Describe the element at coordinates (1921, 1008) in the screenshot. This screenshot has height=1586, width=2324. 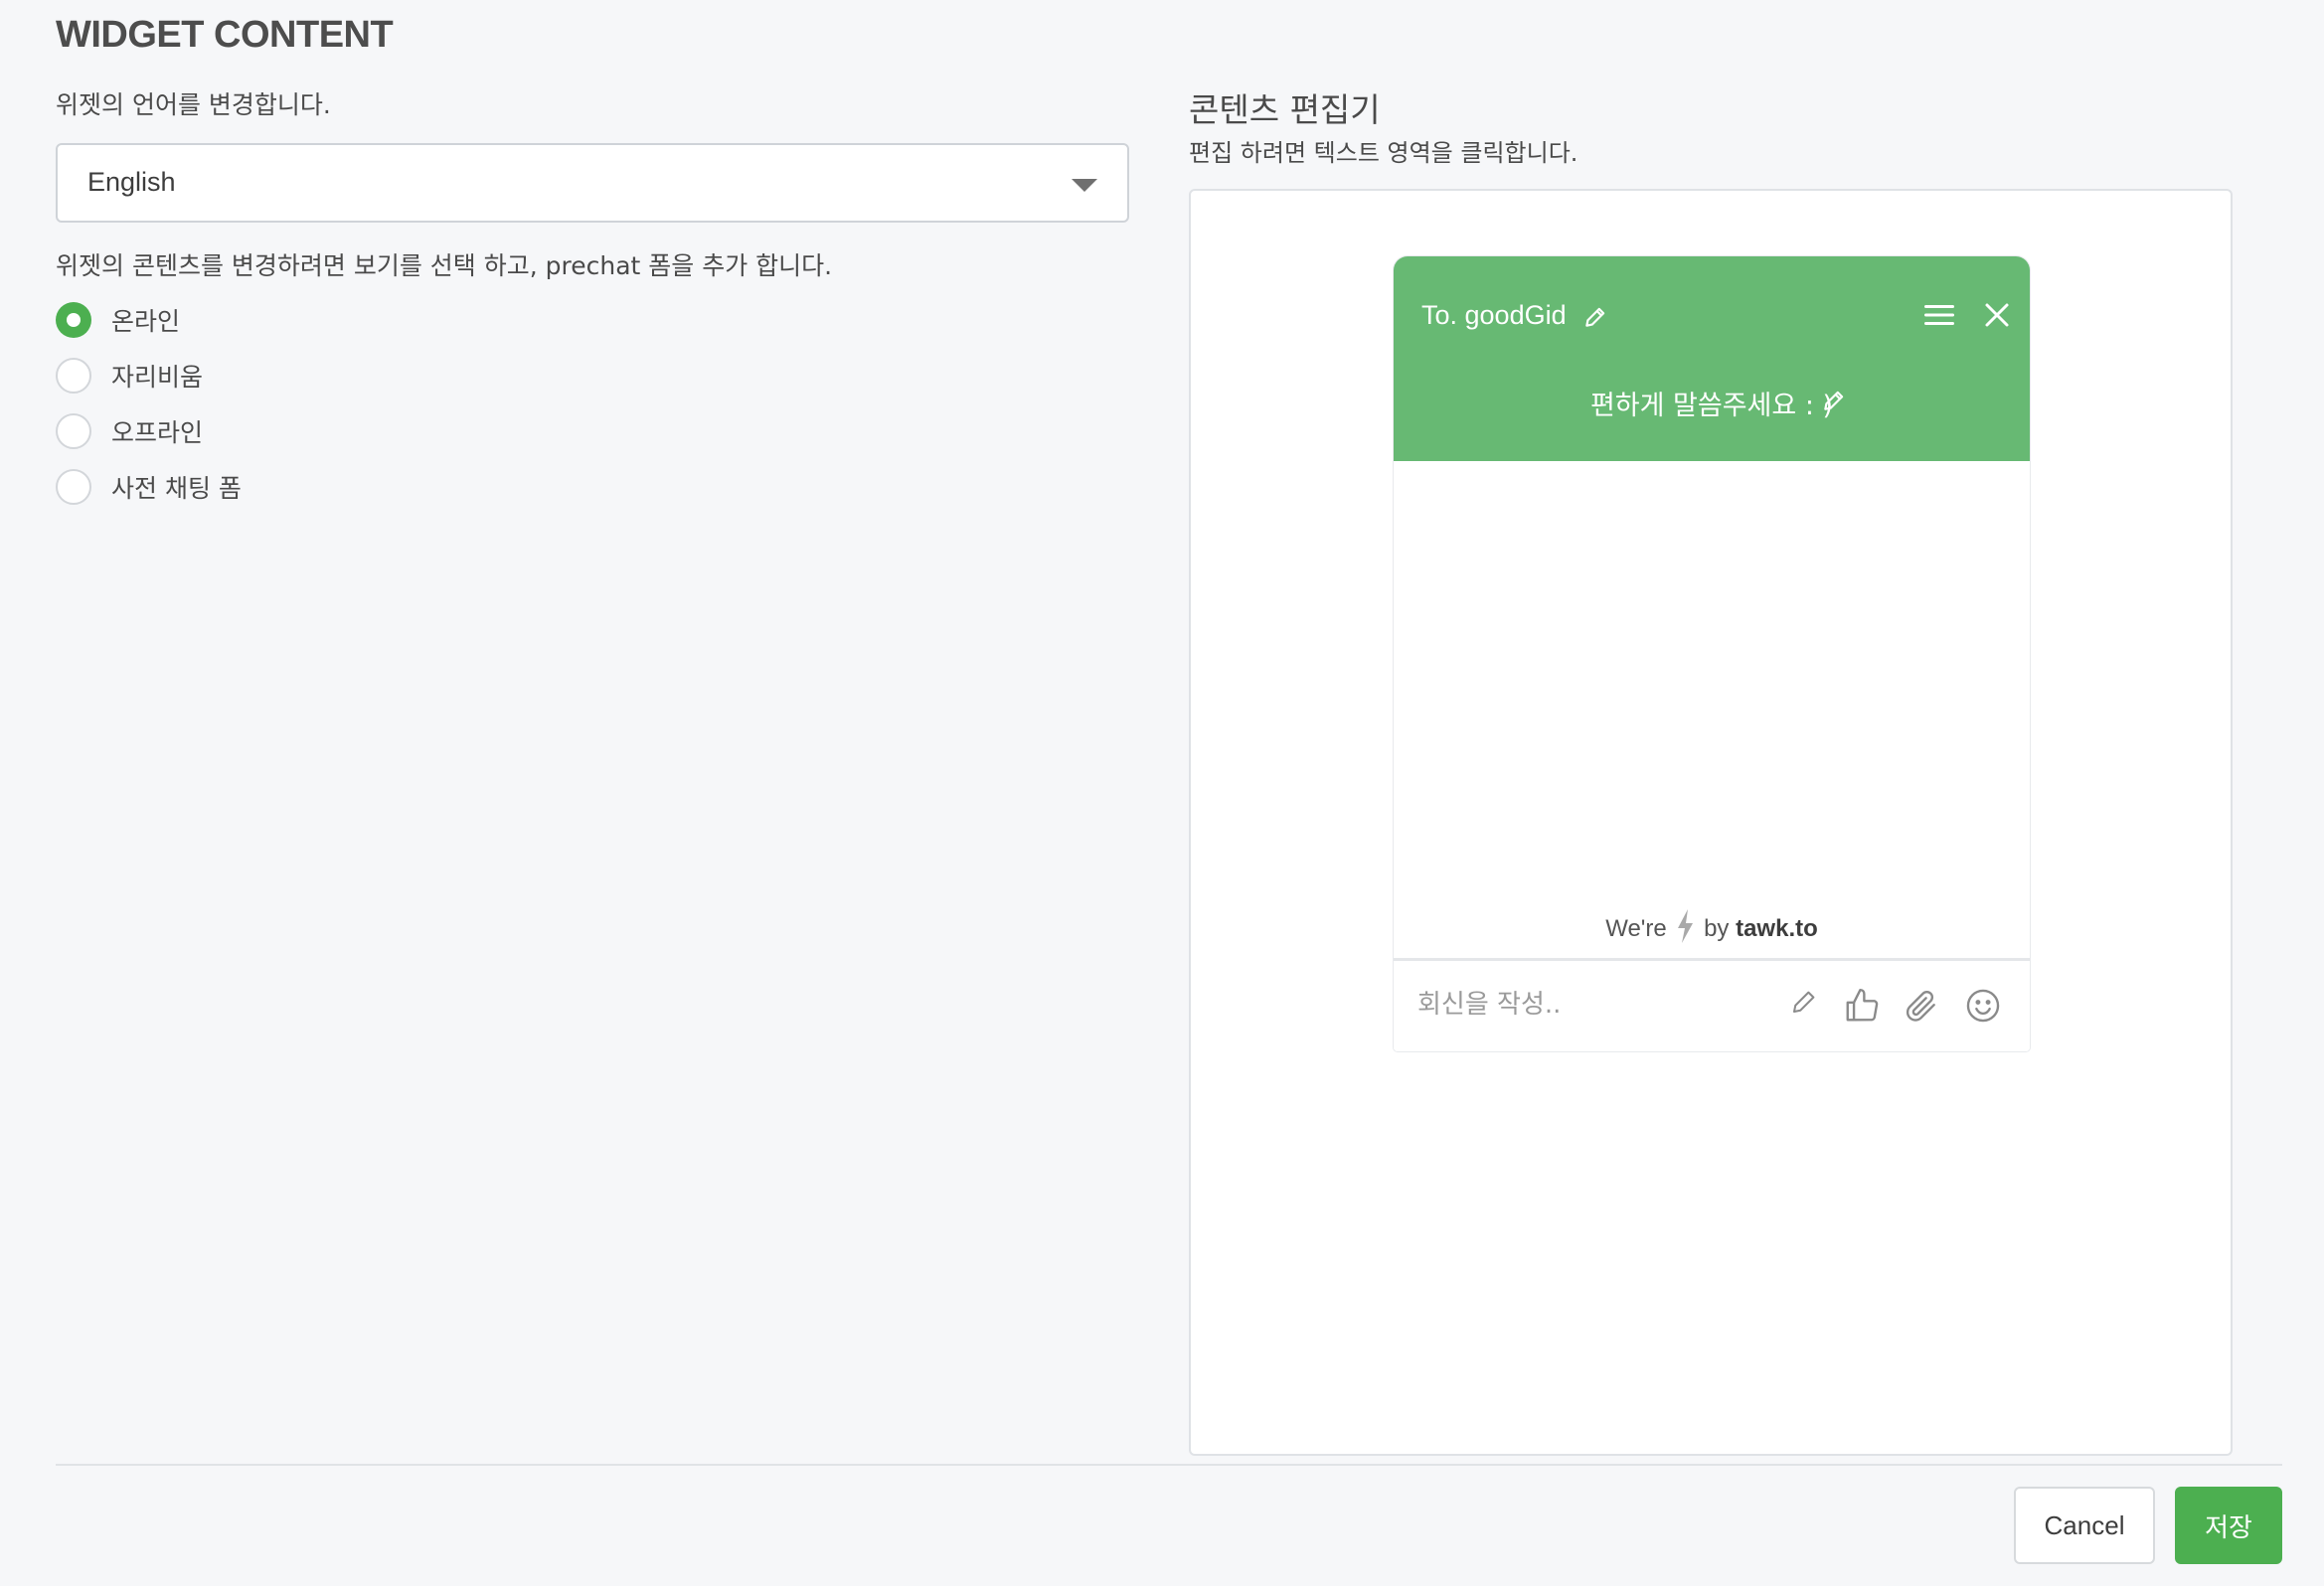
I see `paperclip-icon` at that location.